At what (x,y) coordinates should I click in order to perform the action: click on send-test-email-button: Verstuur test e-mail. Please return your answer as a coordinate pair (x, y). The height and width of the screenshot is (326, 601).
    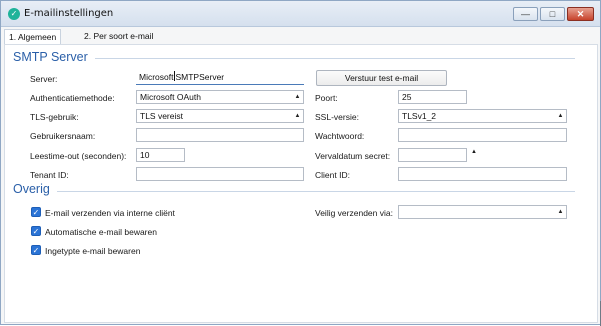
    Looking at the image, I should click on (381, 78).